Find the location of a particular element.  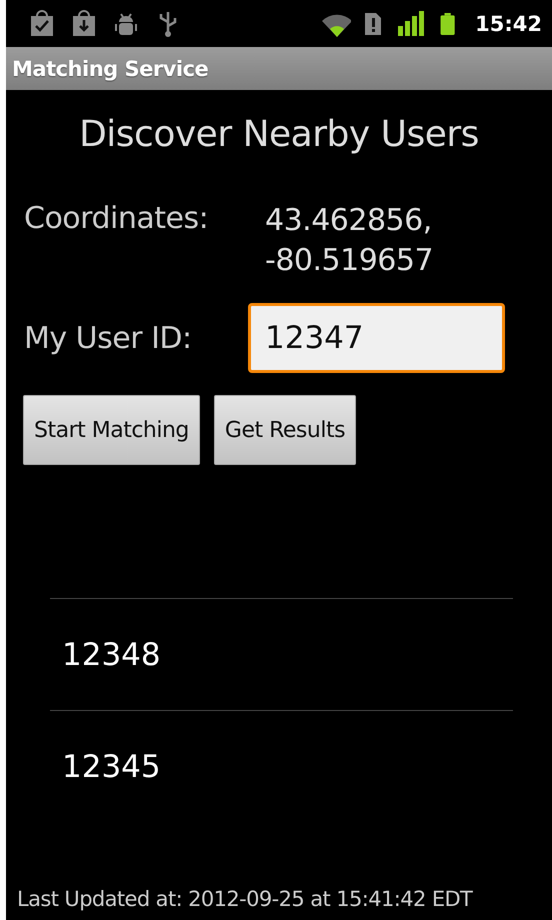

download-bag-icon is located at coordinates (84, 24).